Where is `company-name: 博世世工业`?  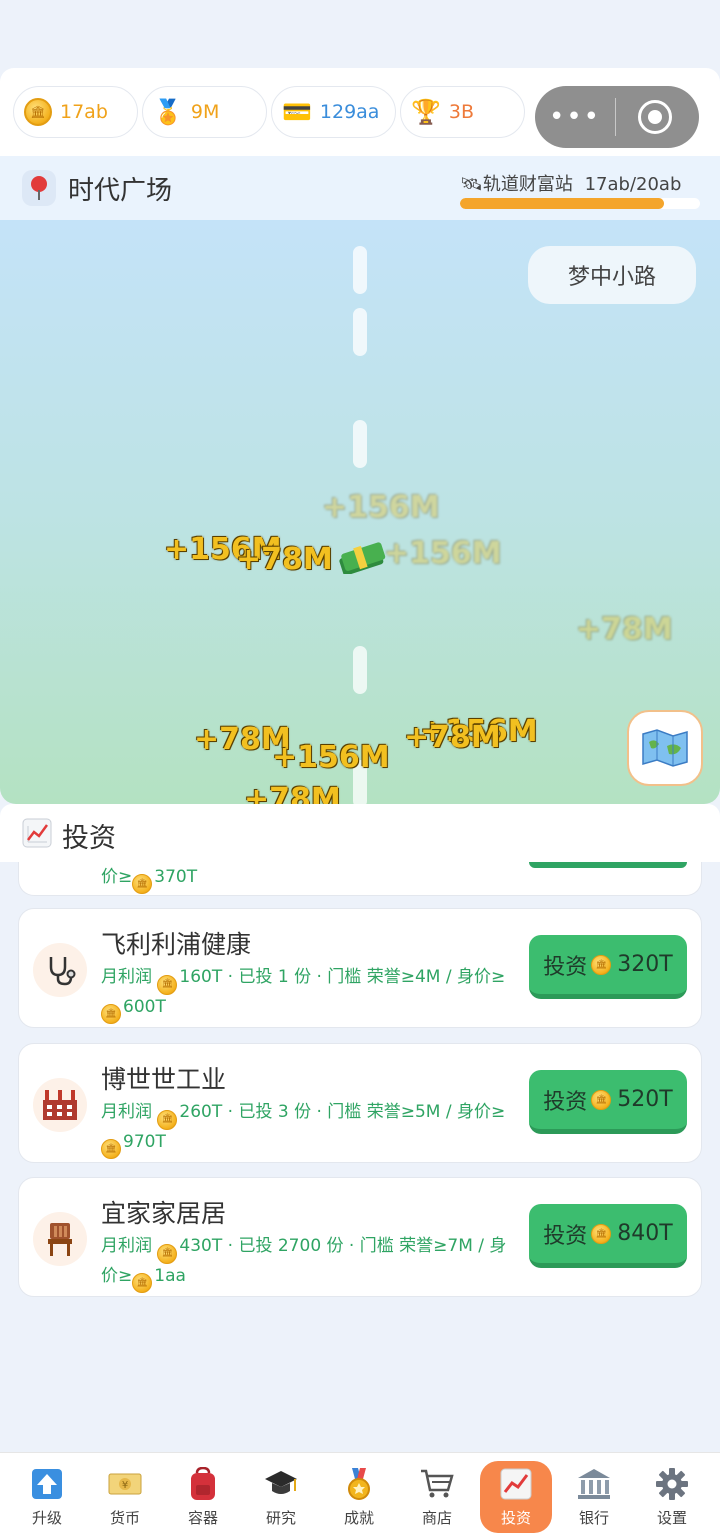
company-name: 博世世工业 is located at coordinates (164, 1079).